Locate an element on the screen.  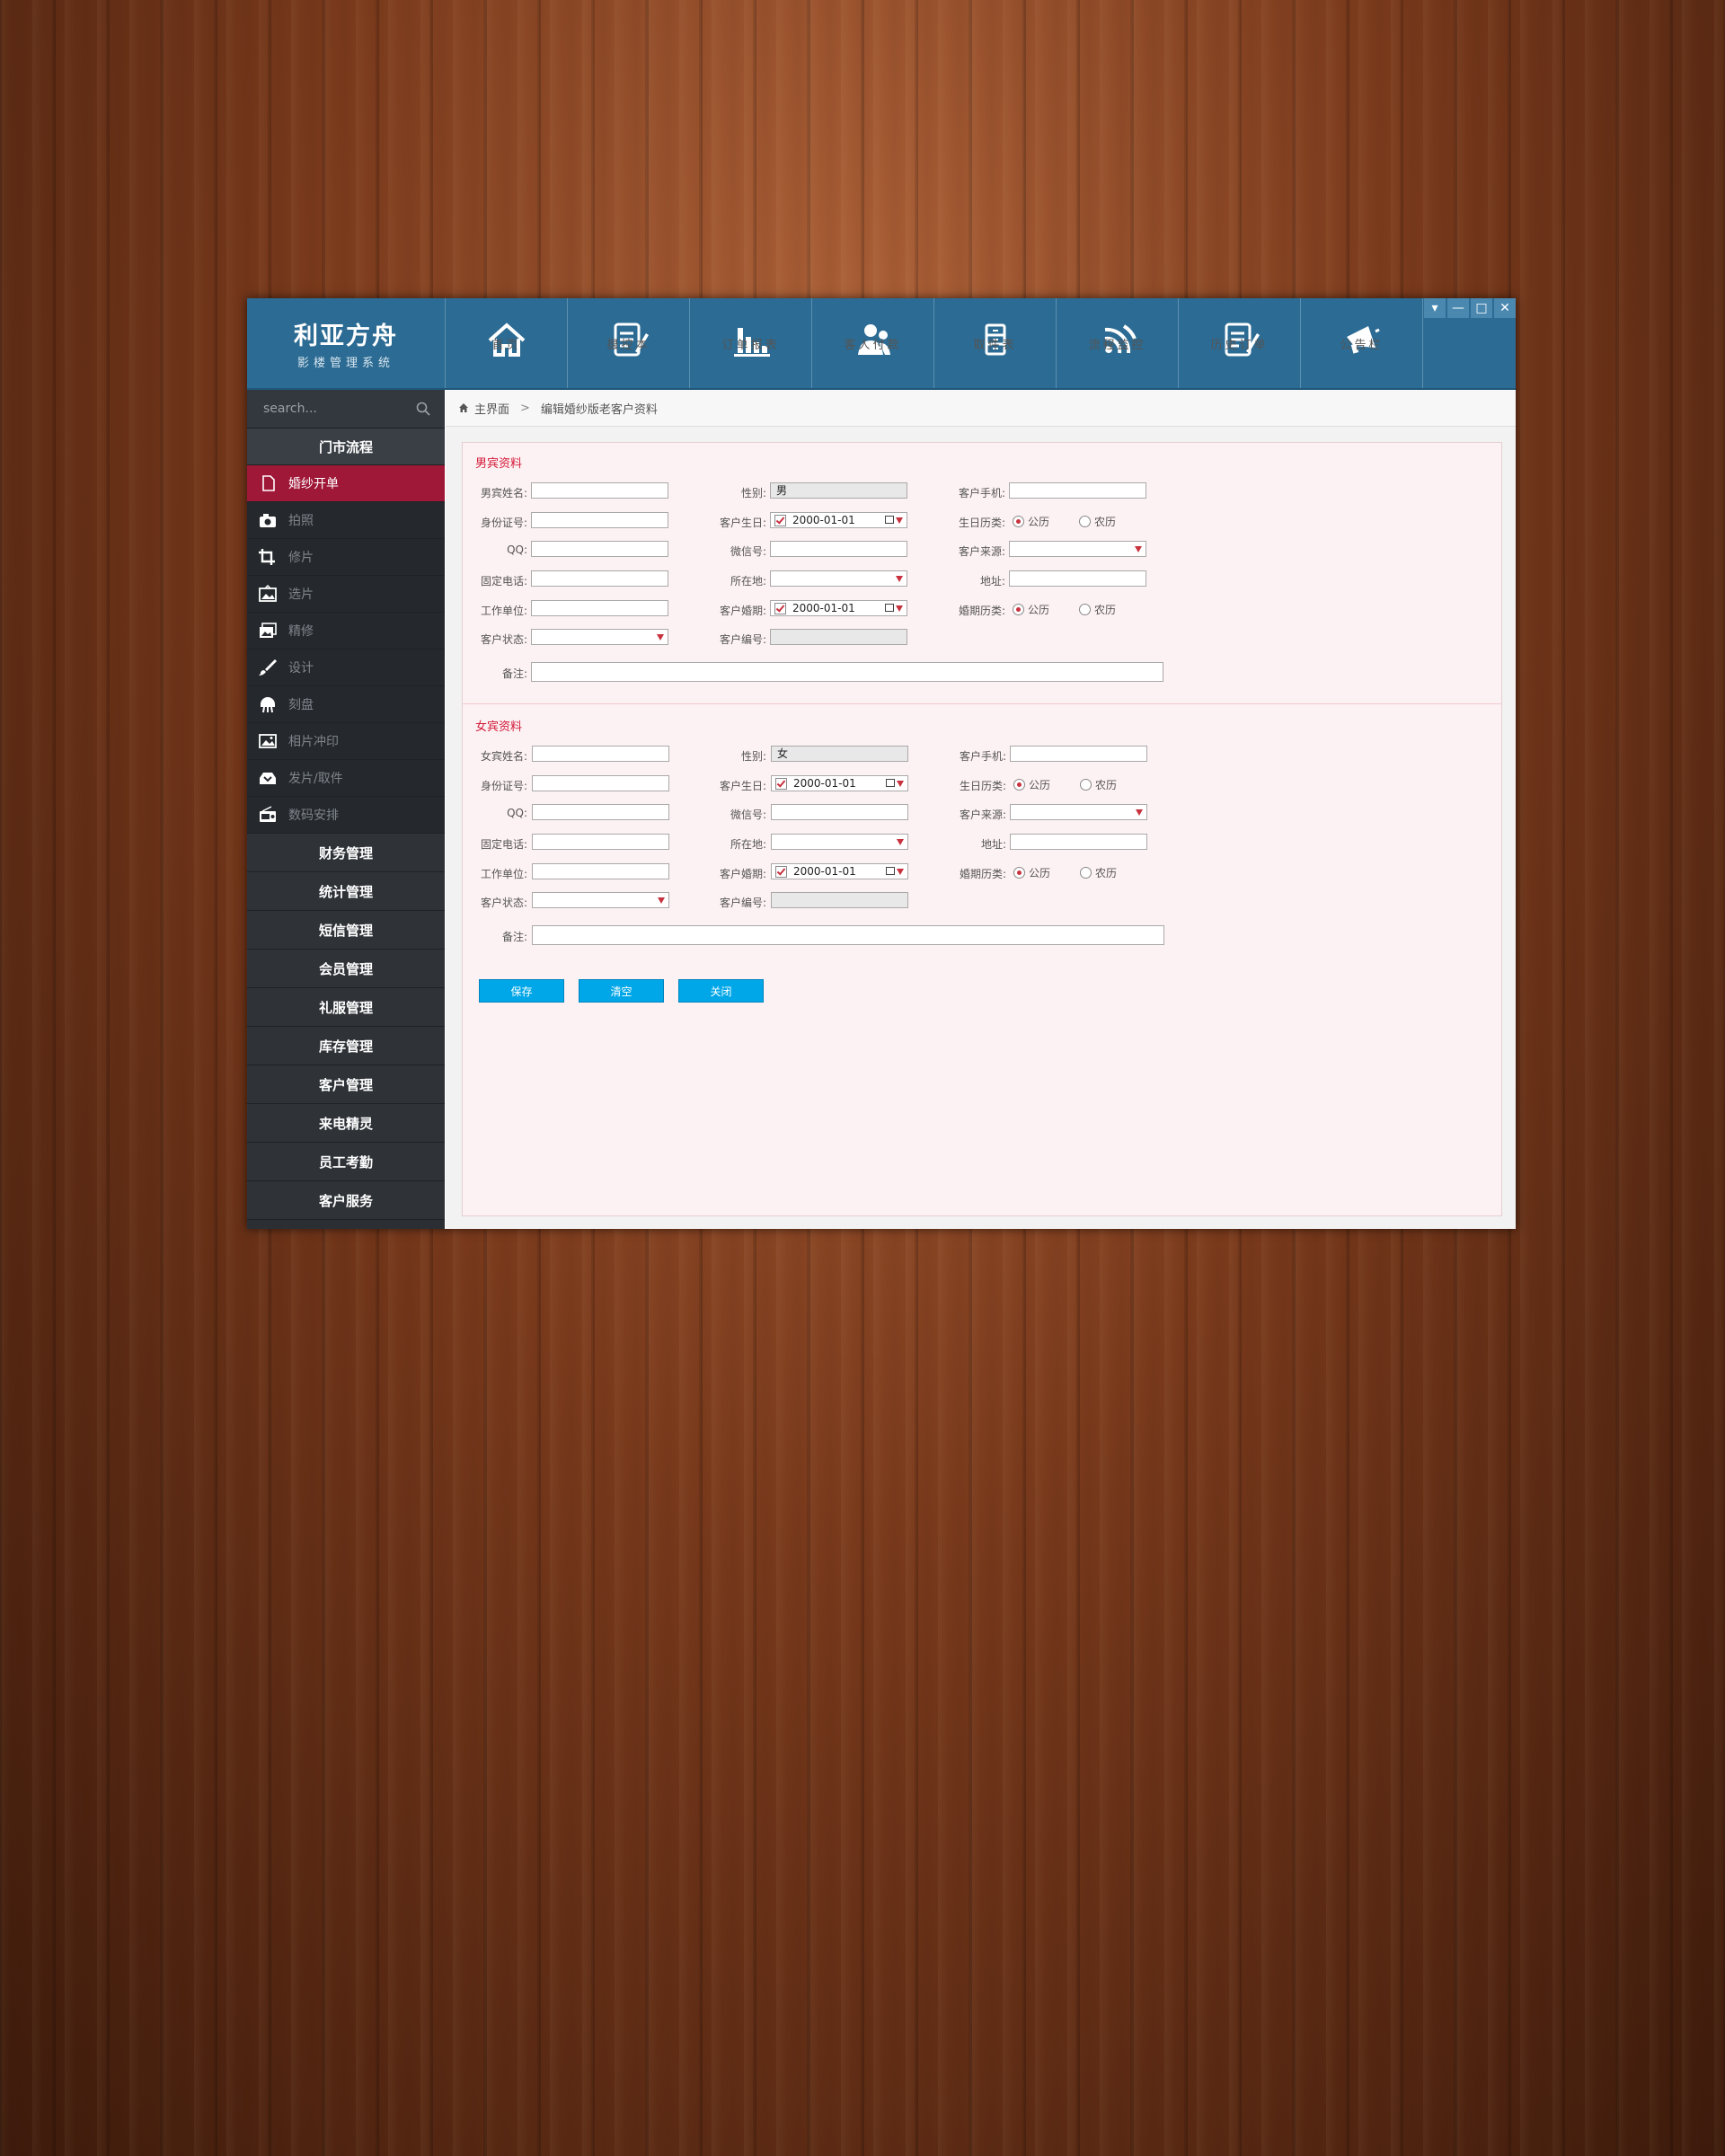
nav-bulletin-label: 公告栏 is located at coordinates (1362, 345).